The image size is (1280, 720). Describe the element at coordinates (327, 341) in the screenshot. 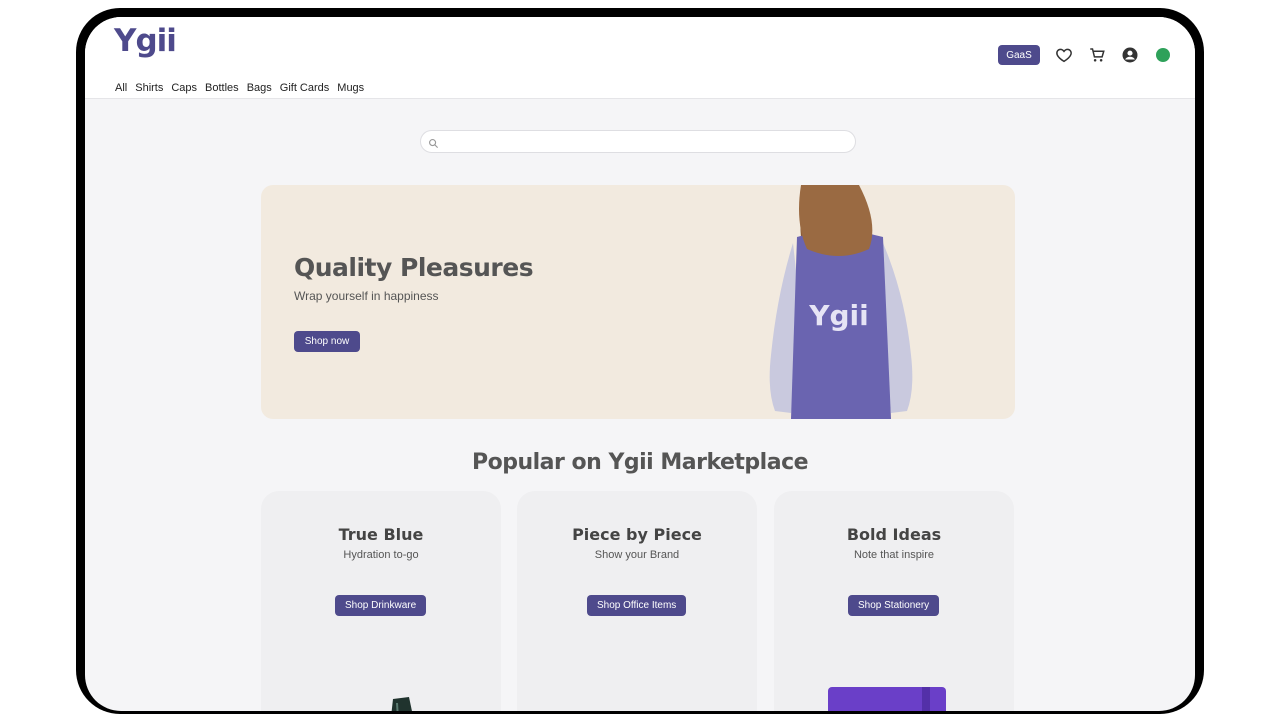

I see `shop-now-button: Shop now` at that location.